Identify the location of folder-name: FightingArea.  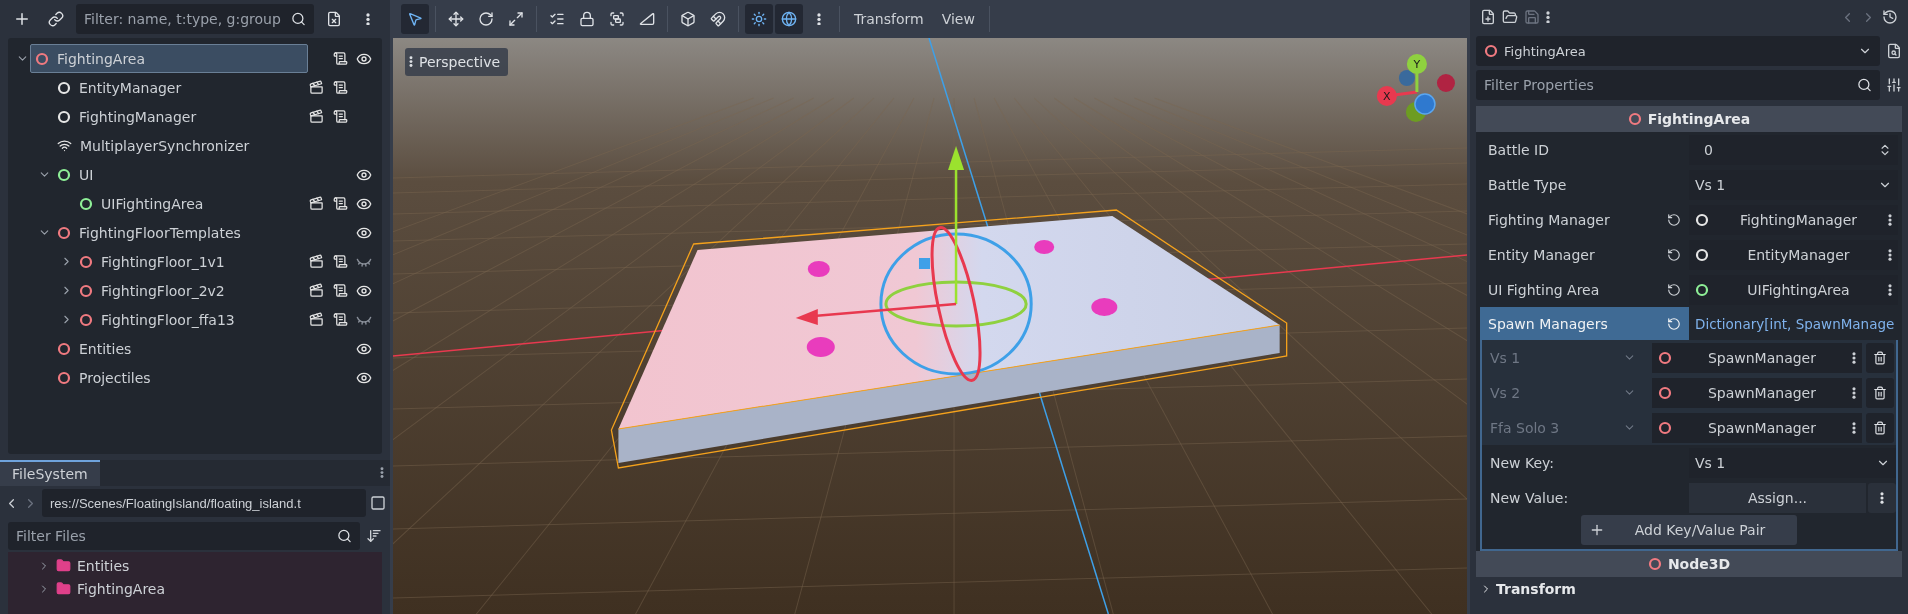
(121, 588).